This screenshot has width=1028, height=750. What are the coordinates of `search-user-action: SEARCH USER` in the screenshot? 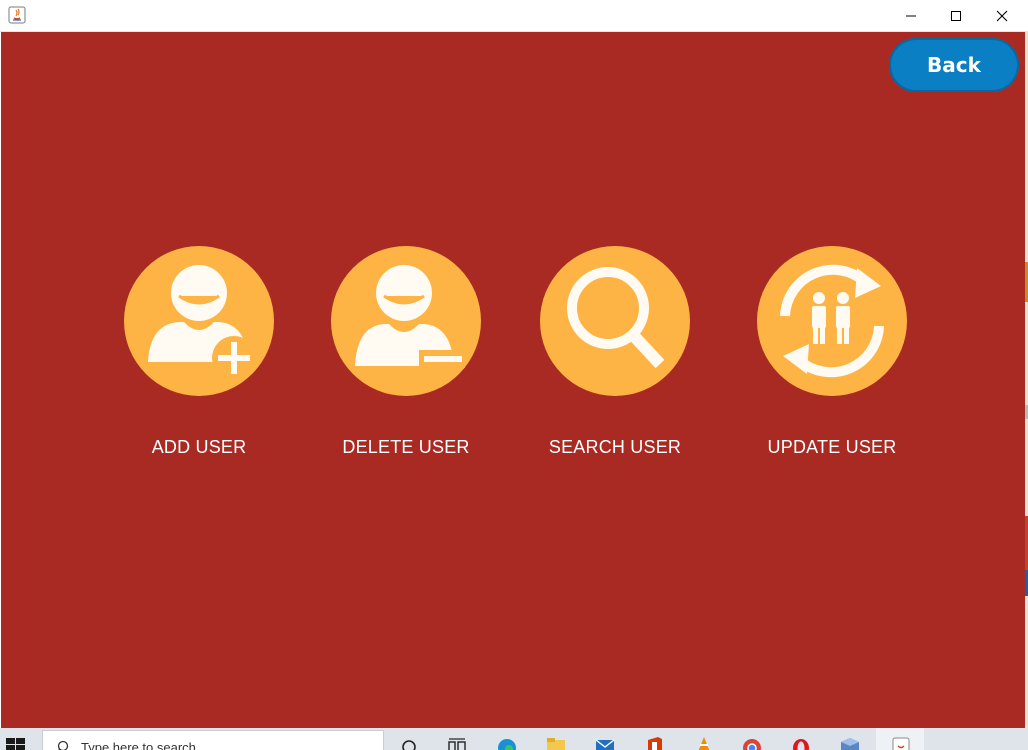 It's located at (615, 361).